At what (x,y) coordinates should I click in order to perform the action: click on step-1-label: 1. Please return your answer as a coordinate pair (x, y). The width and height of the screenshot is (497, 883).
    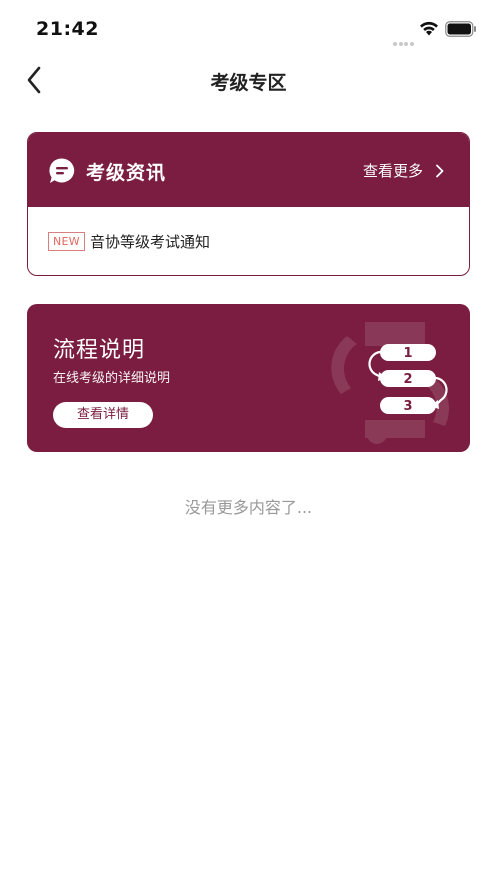
    Looking at the image, I should click on (407, 353).